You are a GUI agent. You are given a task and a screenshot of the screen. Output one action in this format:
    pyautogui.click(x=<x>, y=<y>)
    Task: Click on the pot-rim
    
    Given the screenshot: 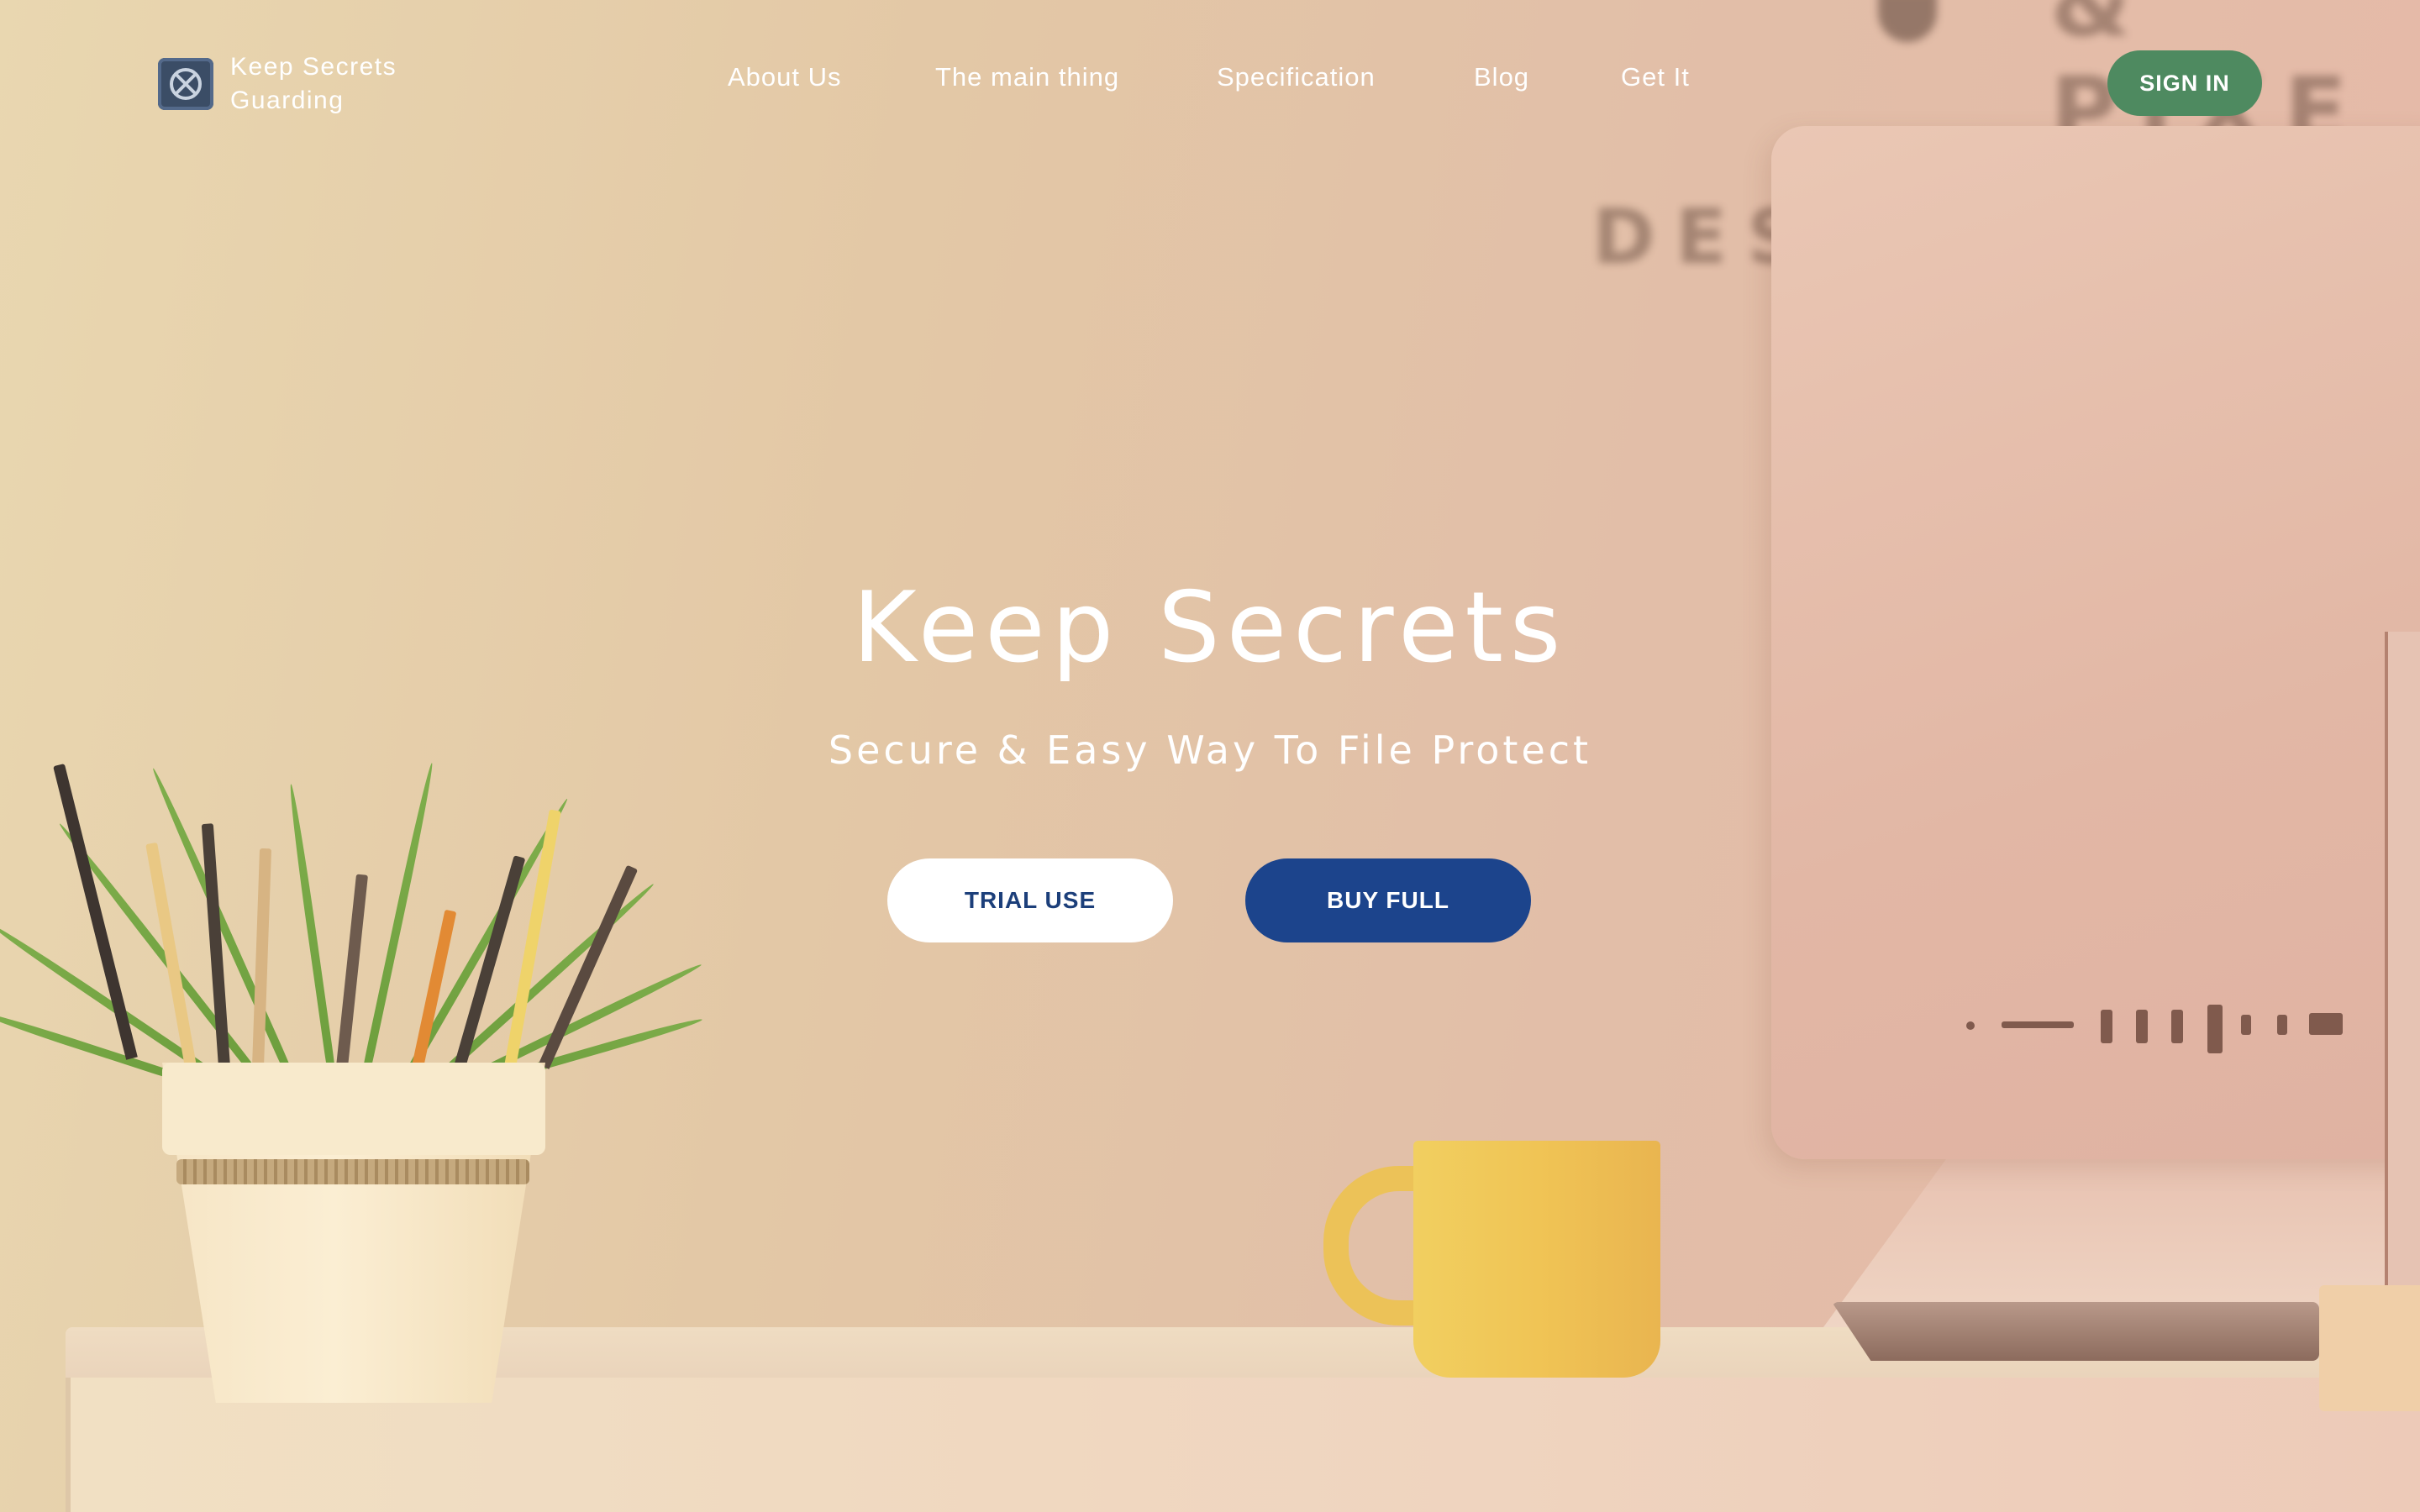 What is the action you would take?
    pyautogui.click(x=353, y=1109)
    